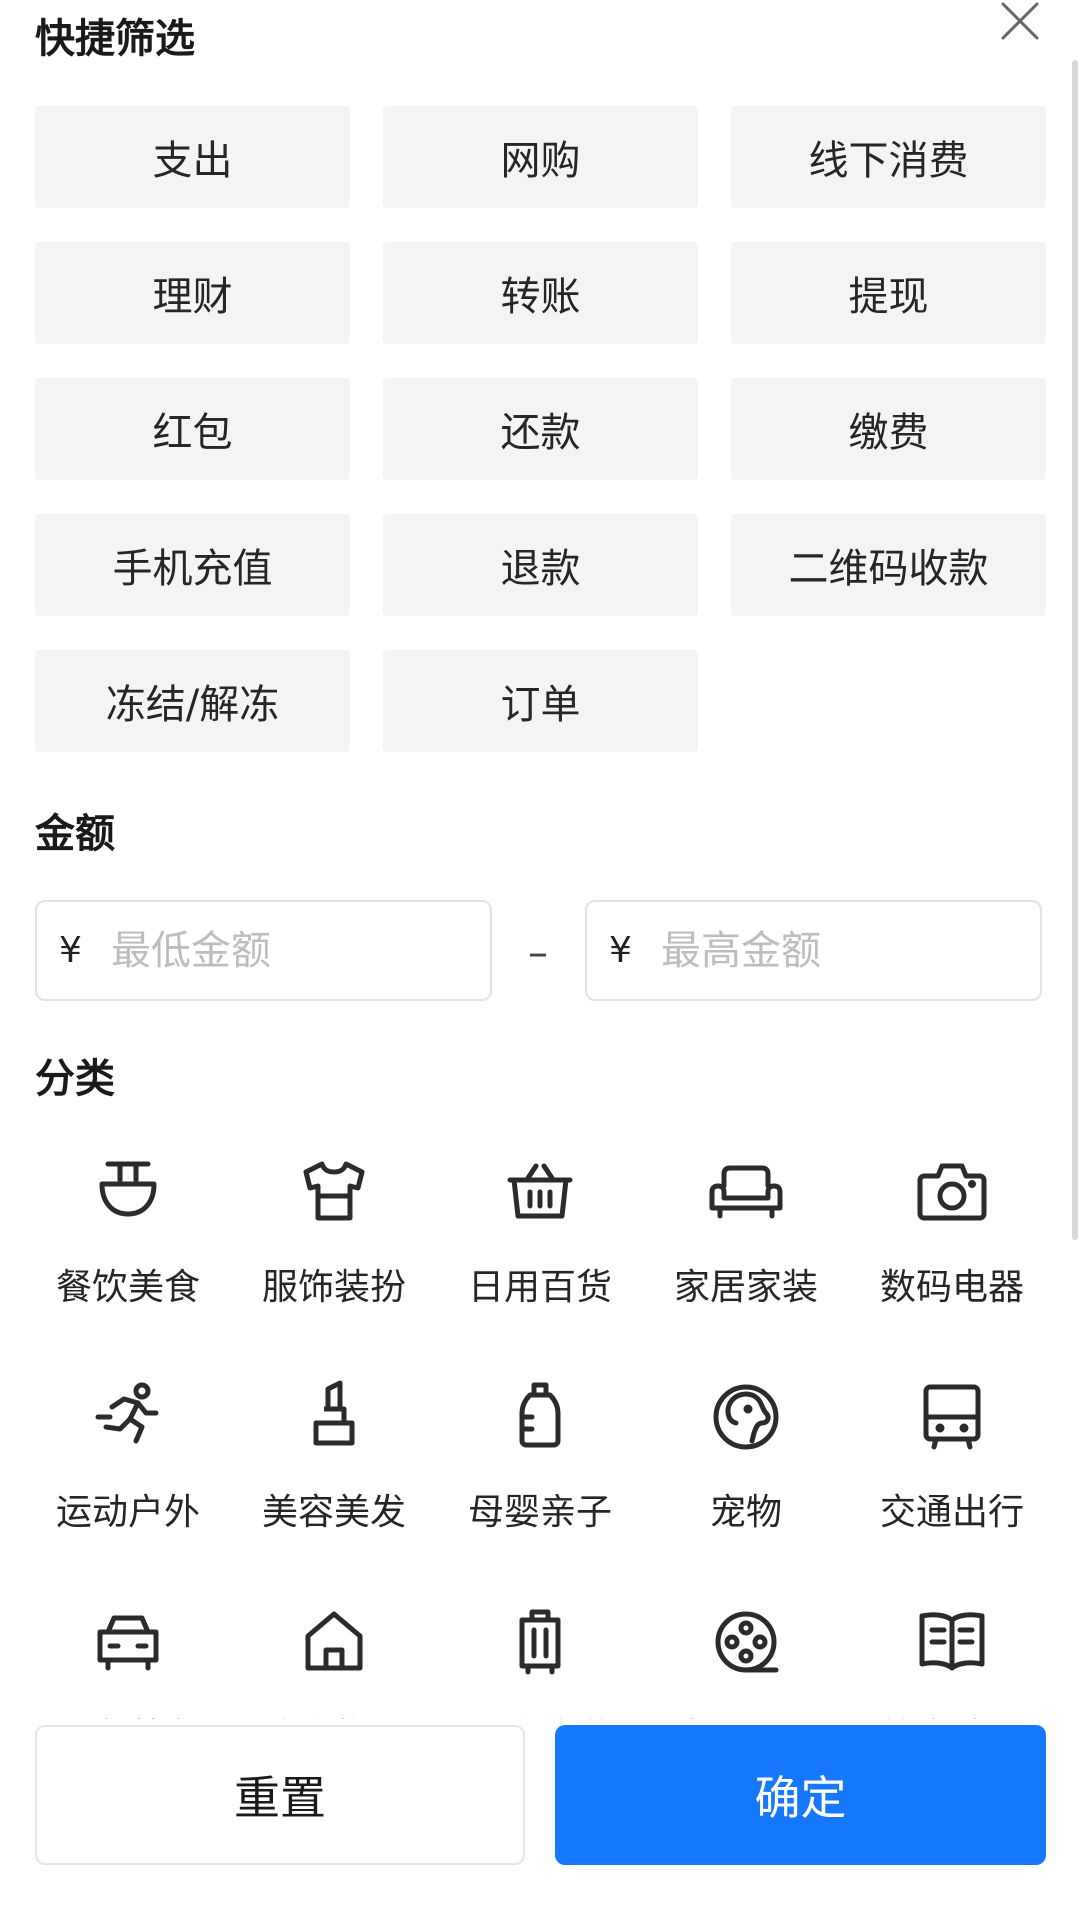 The height and width of the screenshot is (1931, 1080). What do you see at coordinates (888, 429) in the screenshot?
I see `filter-chip: 缴费` at bounding box center [888, 429].